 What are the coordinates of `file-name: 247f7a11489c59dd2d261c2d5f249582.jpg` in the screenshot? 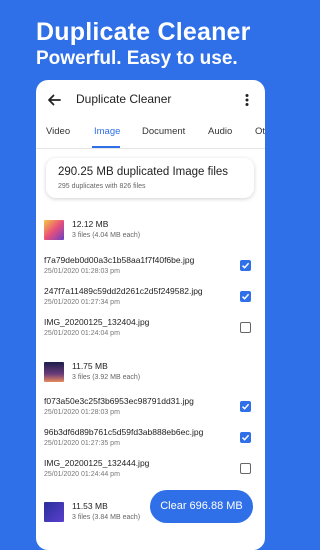 It's located at (123, 291).